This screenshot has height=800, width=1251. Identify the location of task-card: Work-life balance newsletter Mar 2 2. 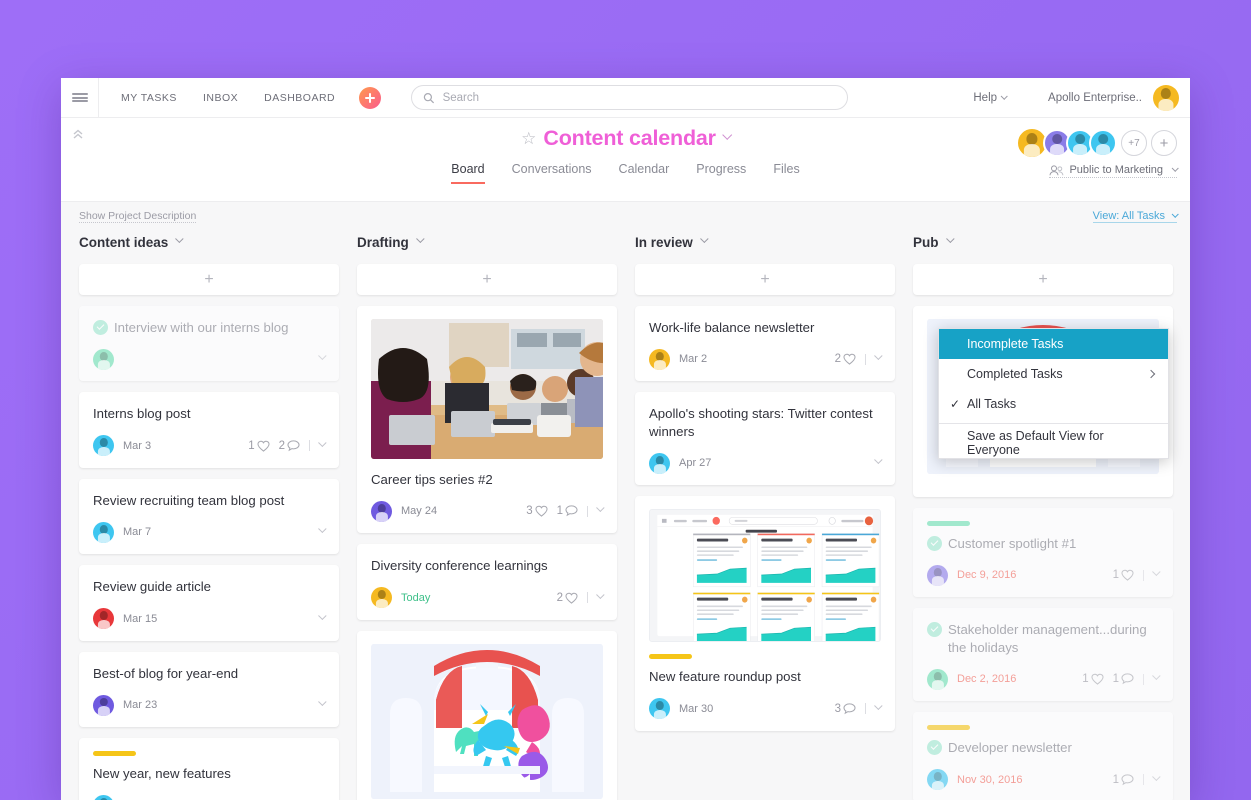
(765, 344).